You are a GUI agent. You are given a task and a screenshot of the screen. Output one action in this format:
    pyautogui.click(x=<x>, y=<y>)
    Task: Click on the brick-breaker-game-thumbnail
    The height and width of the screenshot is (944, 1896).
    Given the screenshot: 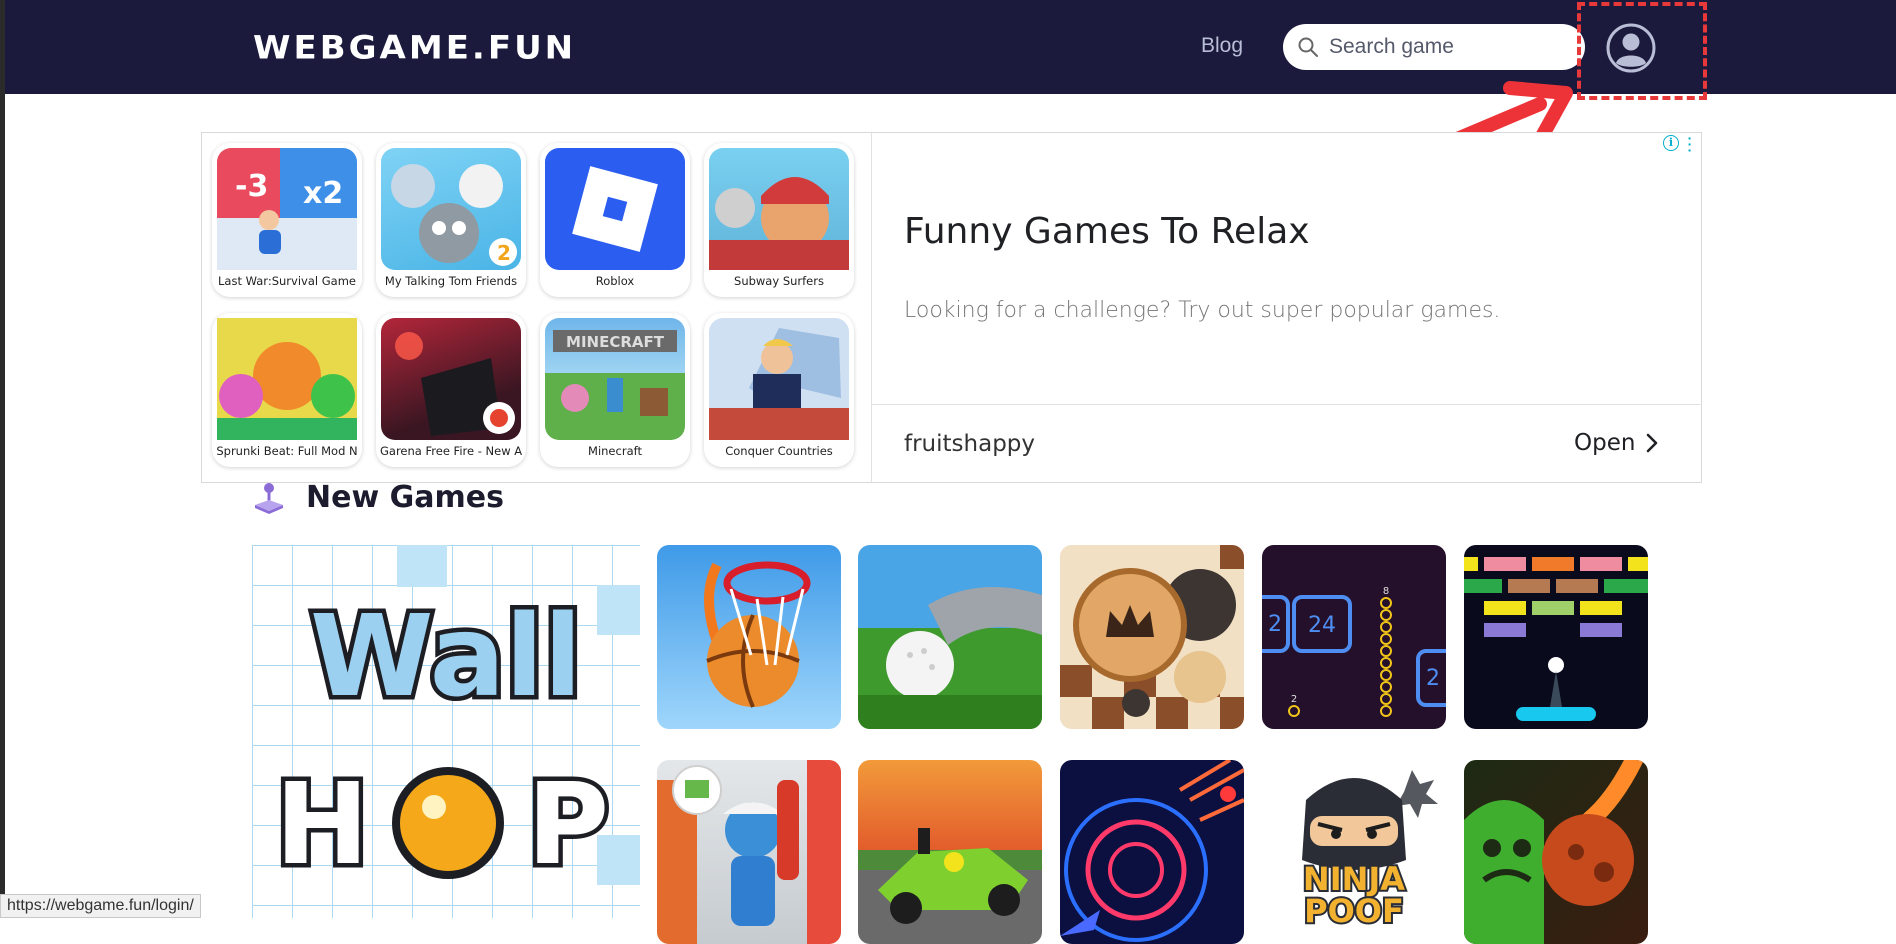 What is the action you would take?
    pyautogui.click(x=1556, y=639)
    